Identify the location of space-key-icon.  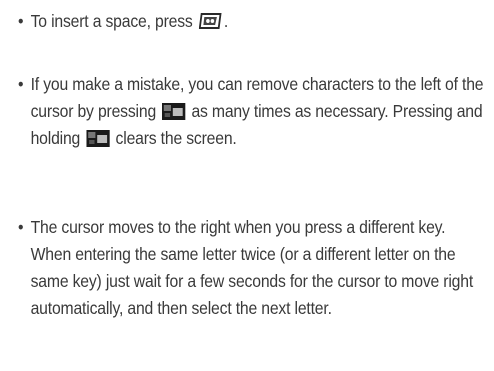
(210, 21).